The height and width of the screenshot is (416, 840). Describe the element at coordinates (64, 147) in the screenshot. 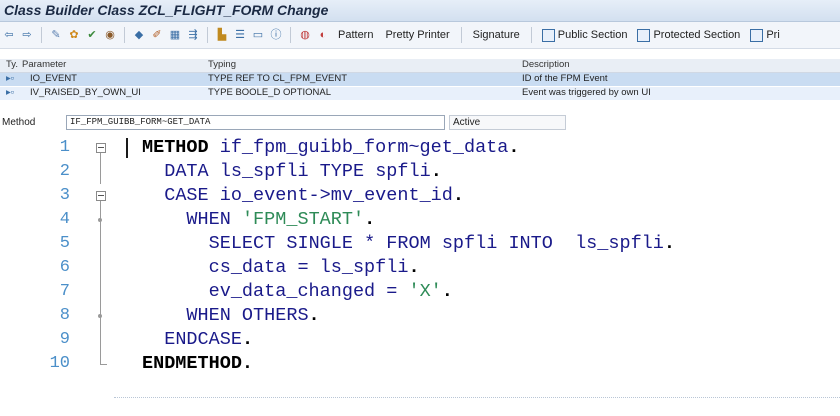

I see `line-number: 1` at that location.